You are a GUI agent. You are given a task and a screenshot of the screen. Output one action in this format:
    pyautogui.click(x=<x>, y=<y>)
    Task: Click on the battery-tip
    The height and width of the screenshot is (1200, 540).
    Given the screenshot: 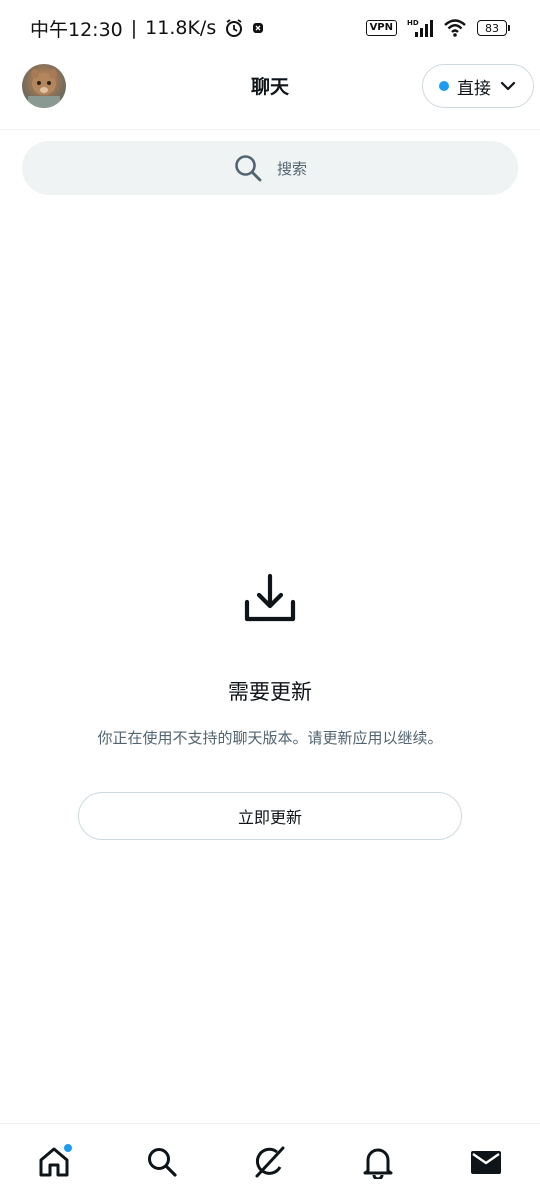 What is the action you would take?
    pyautogui.click(x=509, y=28)
    